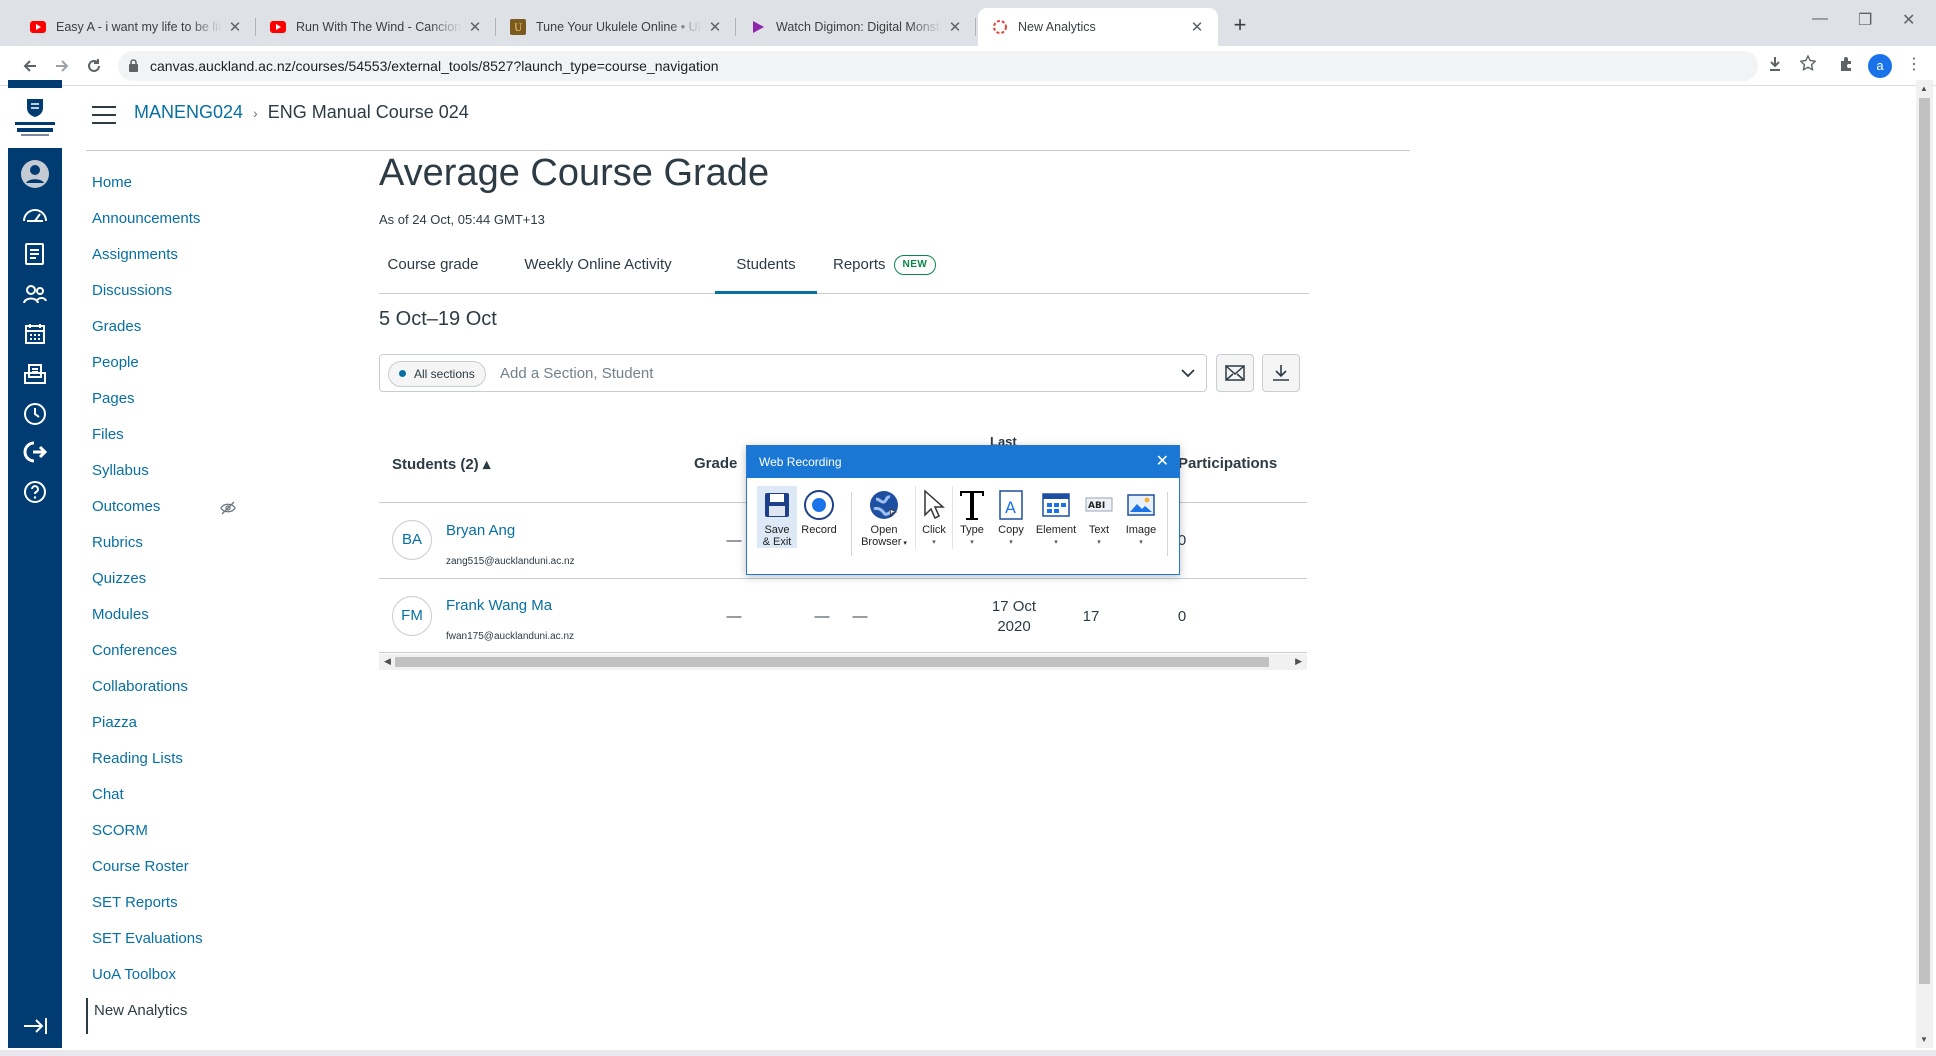  I want to click on back-icon, so click(30, 66).